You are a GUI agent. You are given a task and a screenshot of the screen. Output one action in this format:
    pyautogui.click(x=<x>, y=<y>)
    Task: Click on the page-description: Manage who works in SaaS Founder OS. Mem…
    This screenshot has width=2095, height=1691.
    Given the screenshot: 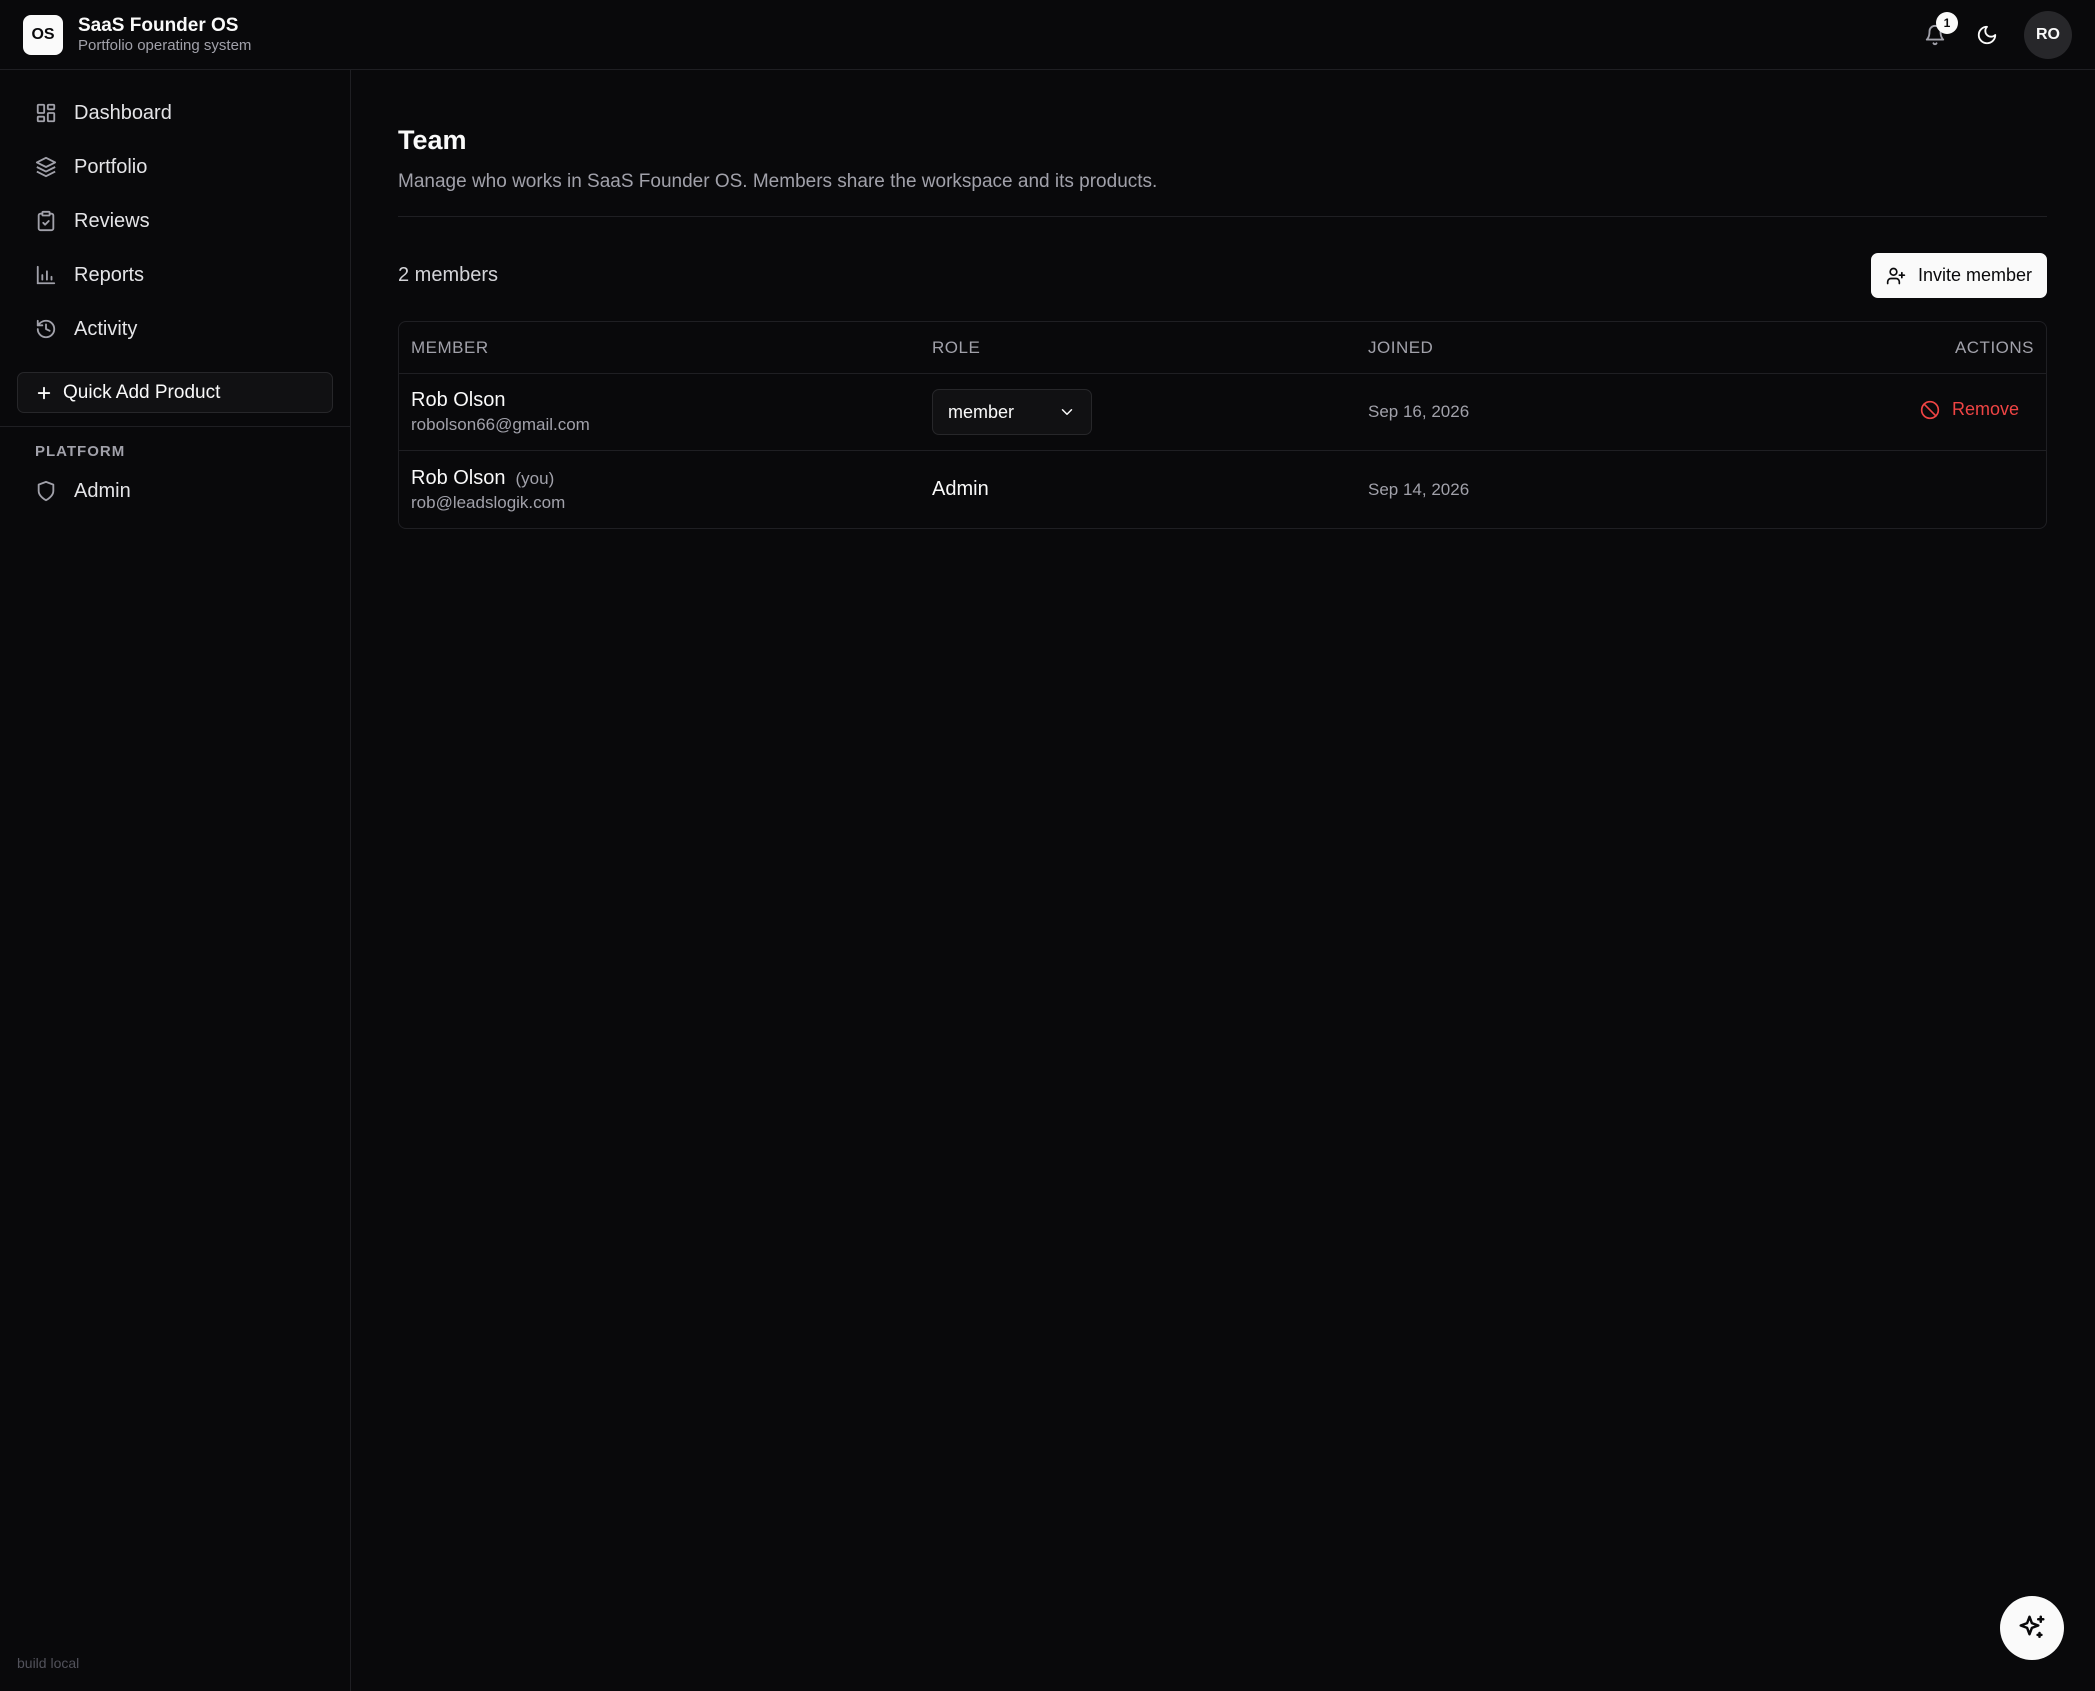 What is the action you would take?
    pyautogui.click(x=778, y=181)
    